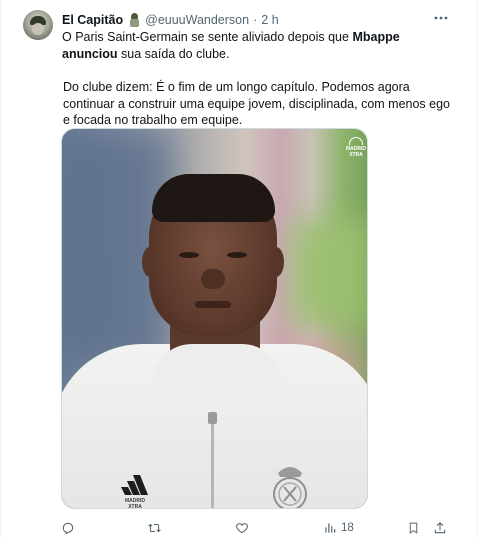 Image resolution: width=478 pixels, height=538 pixels. I want to click on jacket-zip, so click(212, 461).